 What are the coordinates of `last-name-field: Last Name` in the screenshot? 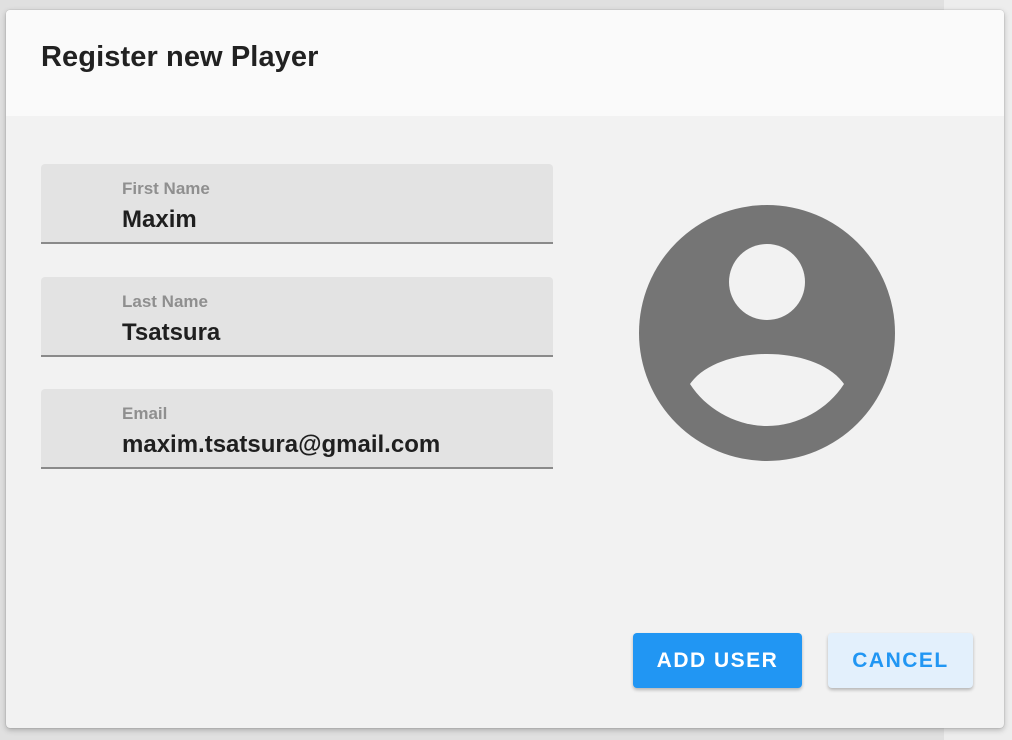 It's located at (297, 317).